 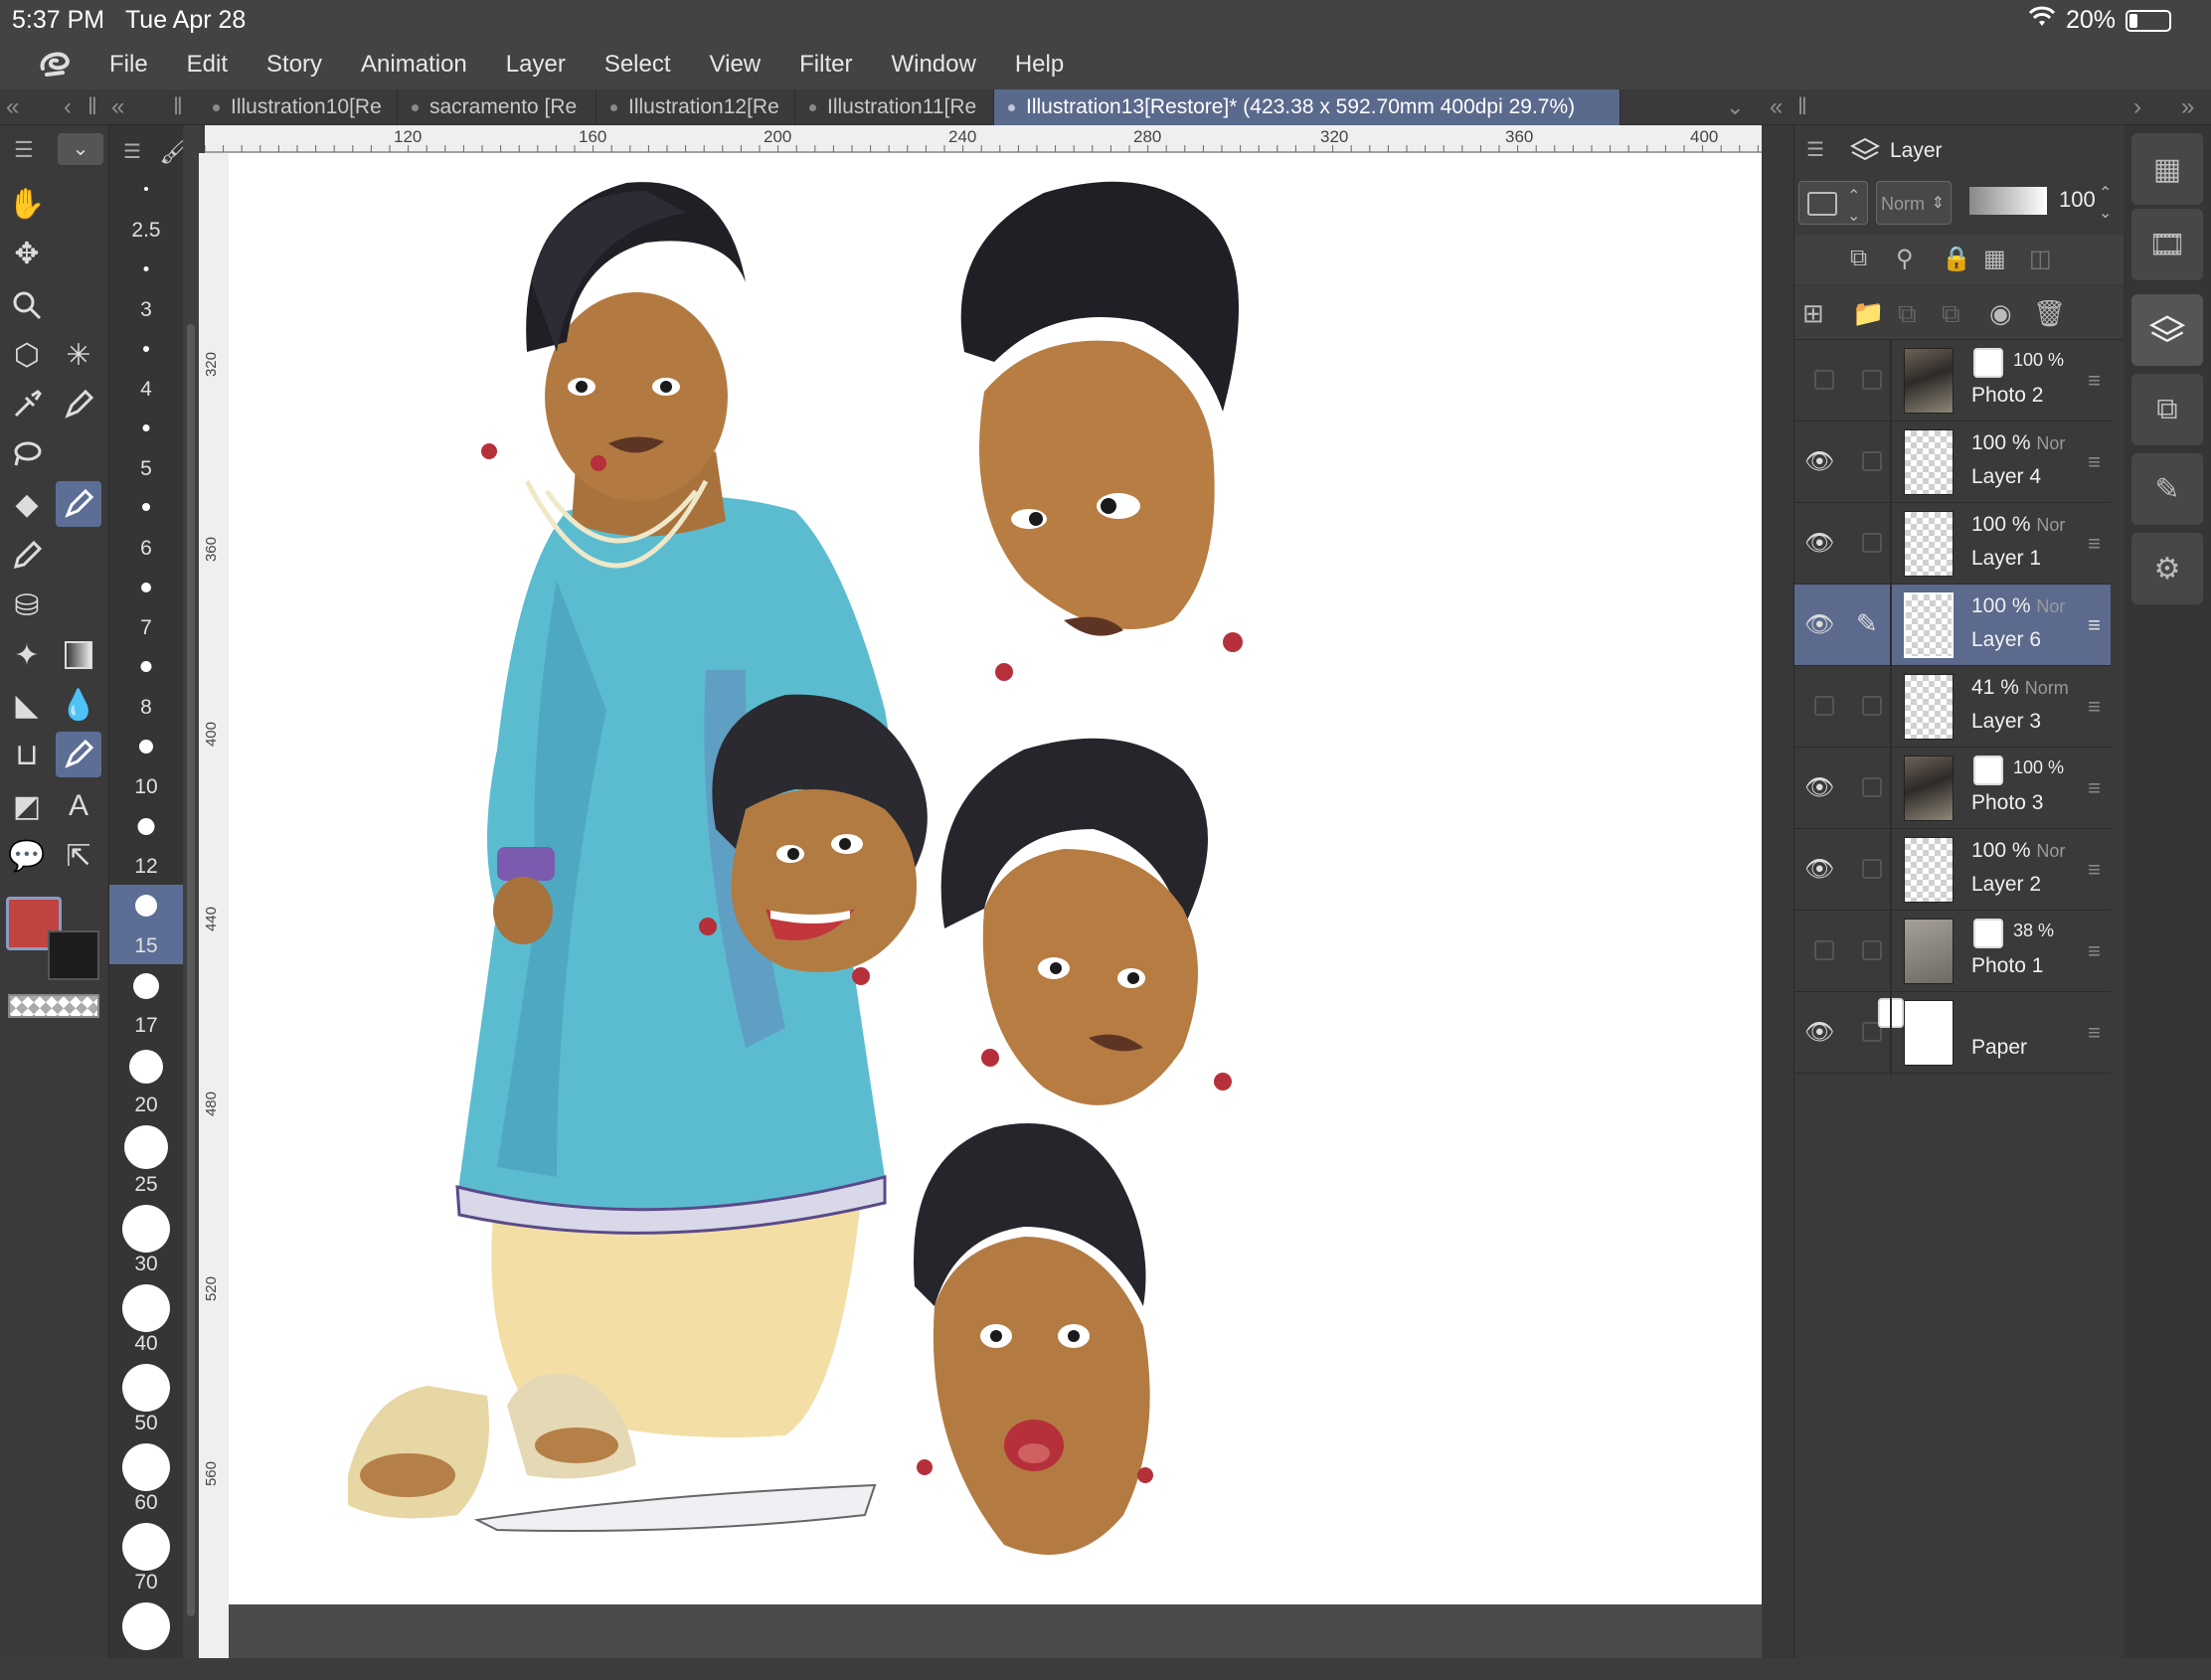 I want to click on brush-size-option: 20, so click(x=146, y=1083).